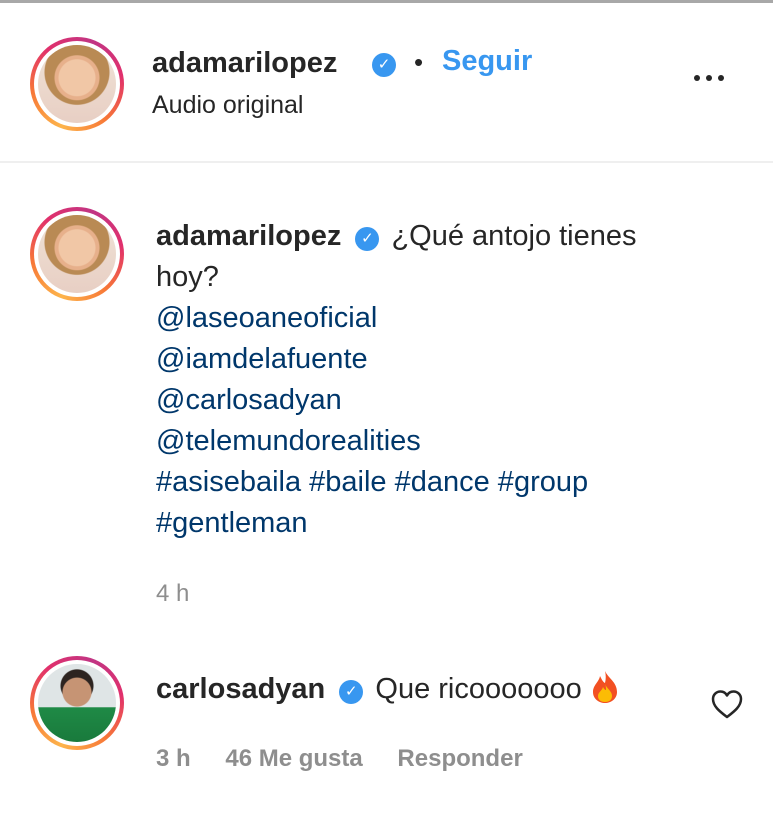 The height and width of the screenshot is (814, 773). Describe the element at coordinates (426, 482) in the screenshot. I see `hashtag-links: #asisebaila #baile #dance #group` at that location.